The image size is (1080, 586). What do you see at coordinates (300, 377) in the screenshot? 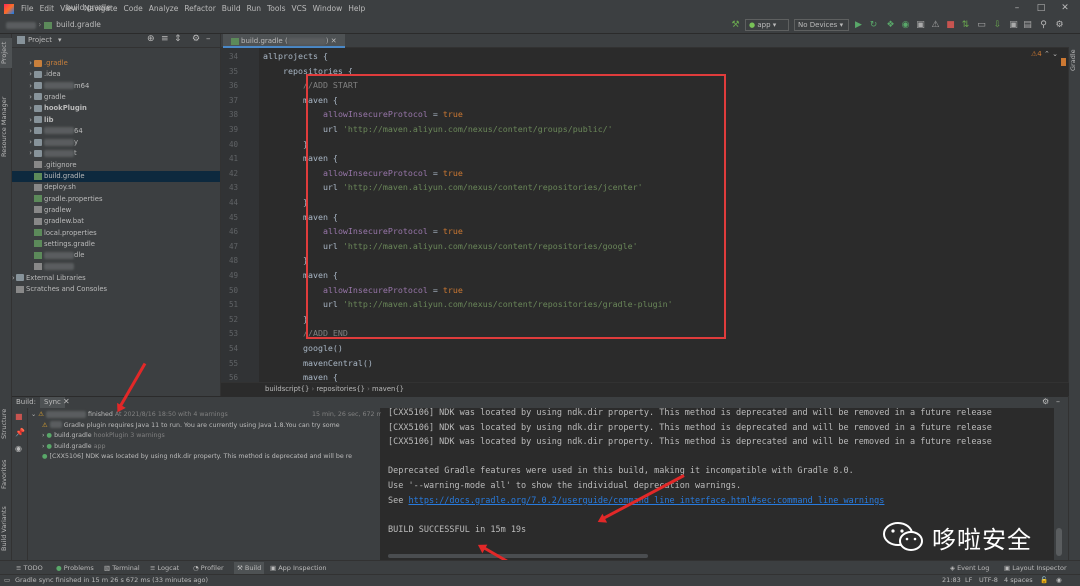
I see `code-line: maven {` at bounding box center [300, 377].